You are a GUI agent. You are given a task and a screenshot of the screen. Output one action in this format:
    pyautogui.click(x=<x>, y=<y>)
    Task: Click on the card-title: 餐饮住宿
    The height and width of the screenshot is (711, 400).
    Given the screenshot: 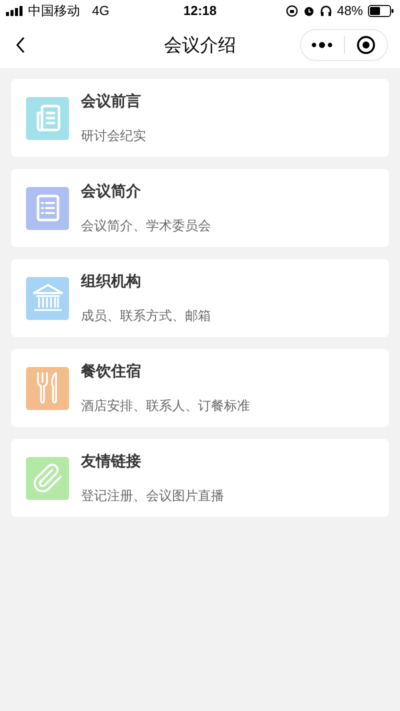 What is the action you would take?
    pyautogui.click(x=111, y=372)
    